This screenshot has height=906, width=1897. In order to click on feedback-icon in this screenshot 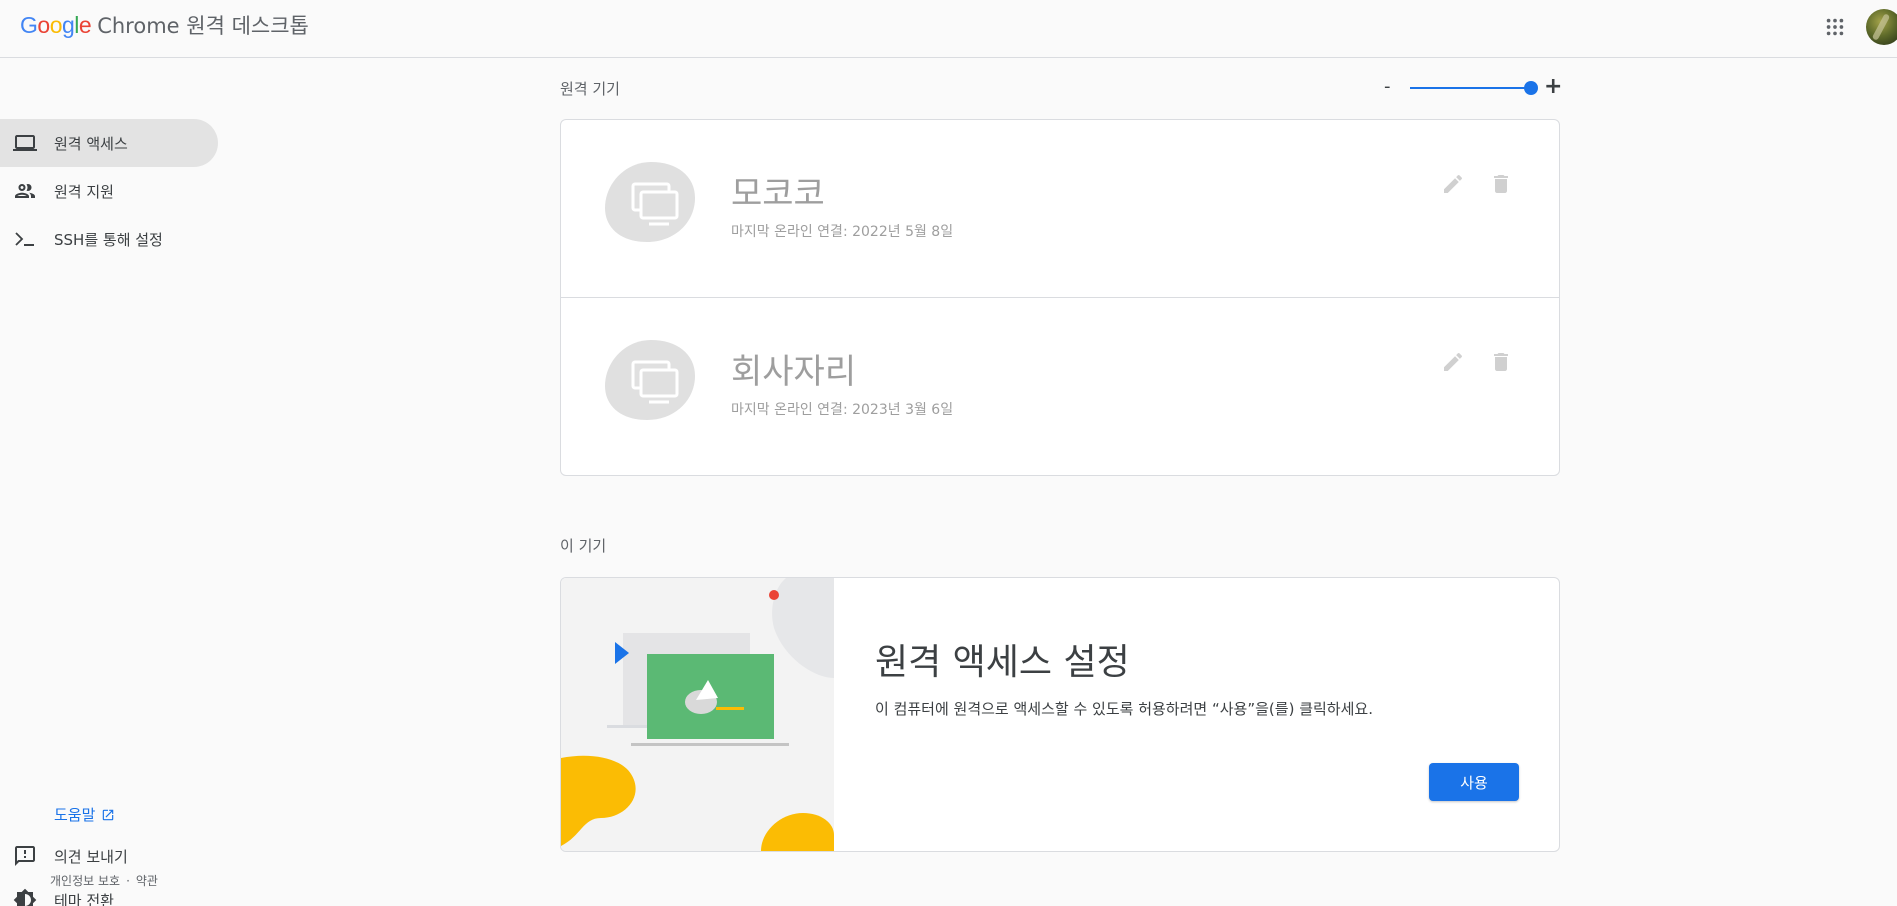, I will do `click(25, 856)`.